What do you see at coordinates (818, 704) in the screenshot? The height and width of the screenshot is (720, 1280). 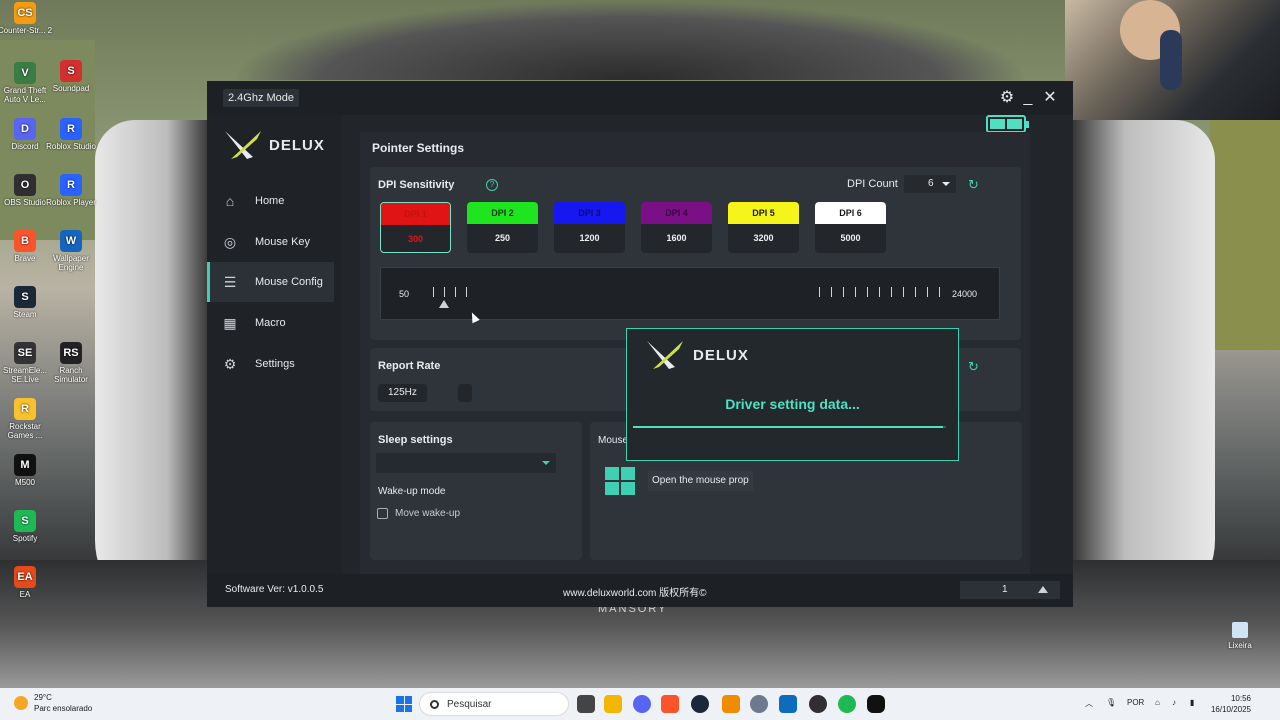 I see `obs-icon` at bounding box center [818, 704].